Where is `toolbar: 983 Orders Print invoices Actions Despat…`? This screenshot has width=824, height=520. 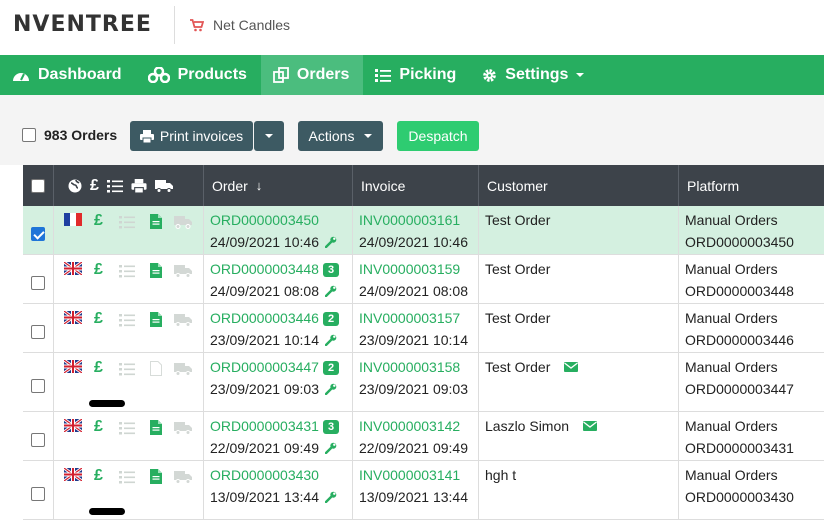
toolbar: 983 Orders Print invoices Actions Despat… is located at coordinates (412, 130).